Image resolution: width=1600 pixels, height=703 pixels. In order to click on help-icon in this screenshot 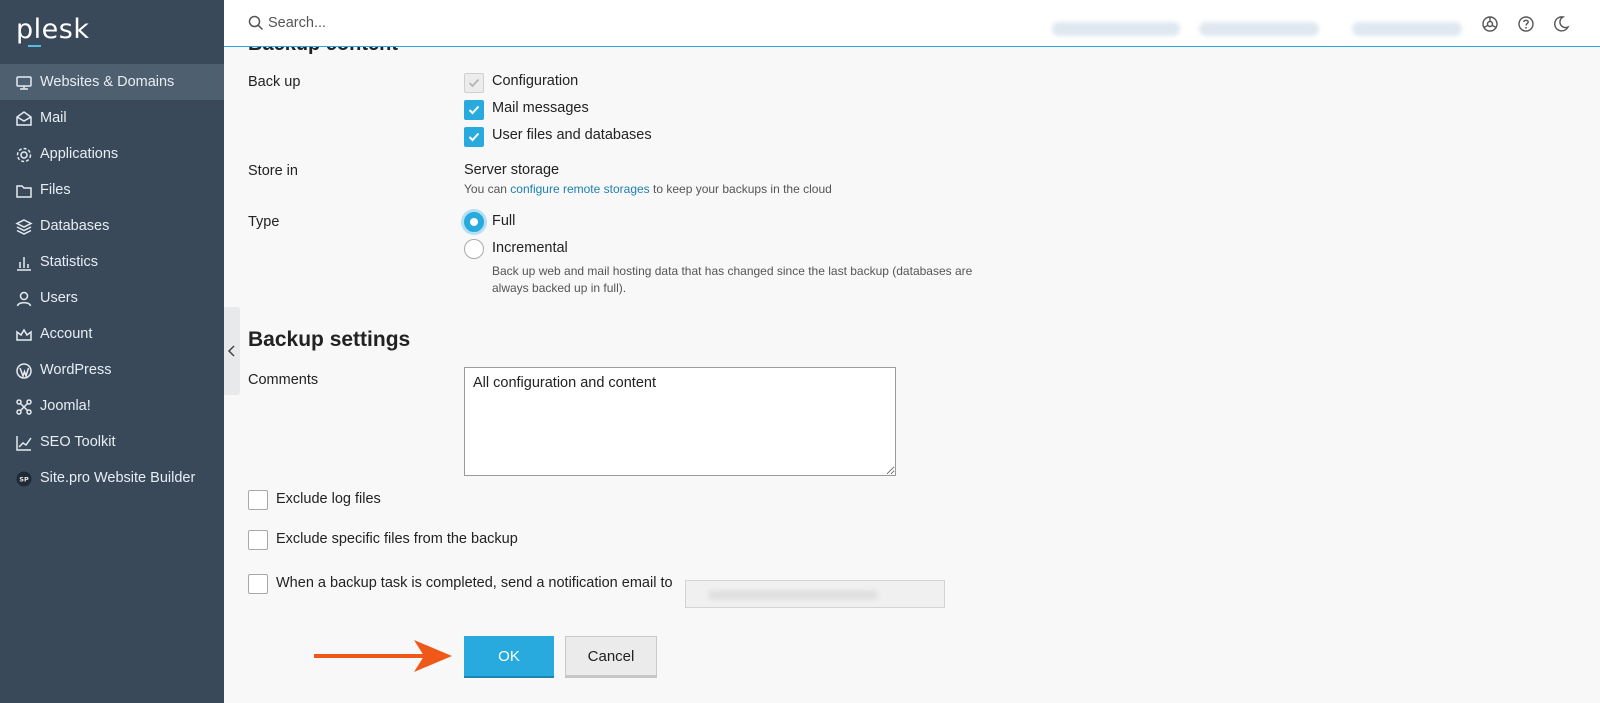, I will do `click(1526, 24)`.